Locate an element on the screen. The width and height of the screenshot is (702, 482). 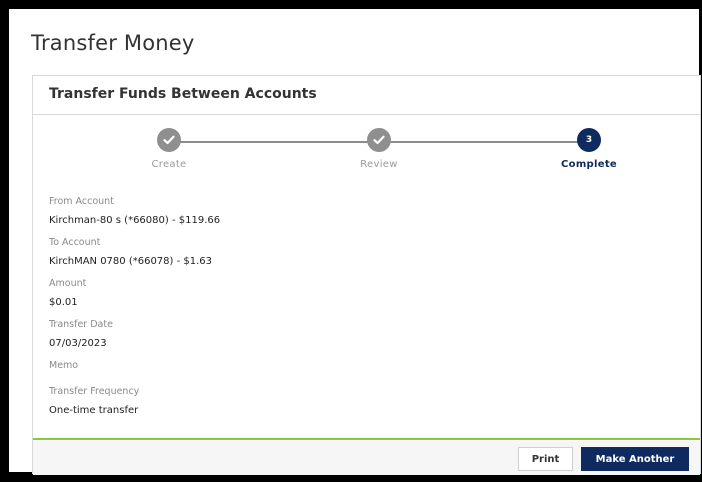
field-label: To Account is located at coordinates (75, 242).